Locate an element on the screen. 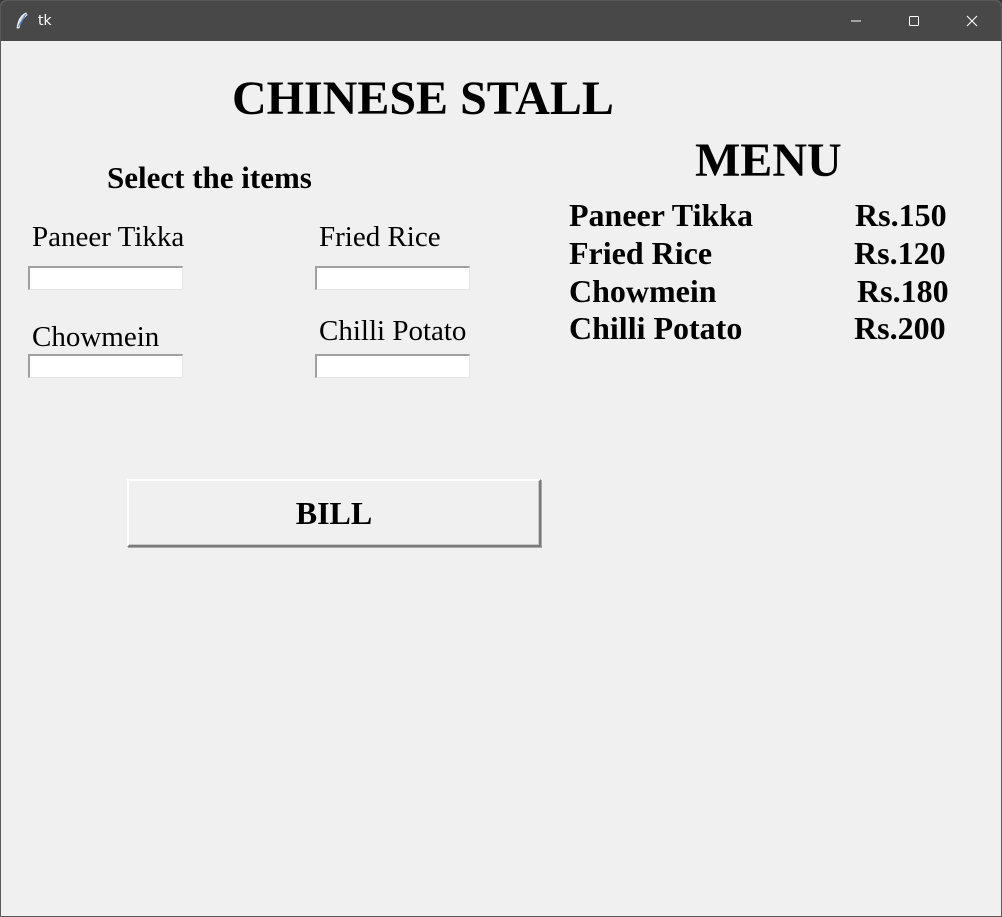  close-button is located at coordinates (972, 21).